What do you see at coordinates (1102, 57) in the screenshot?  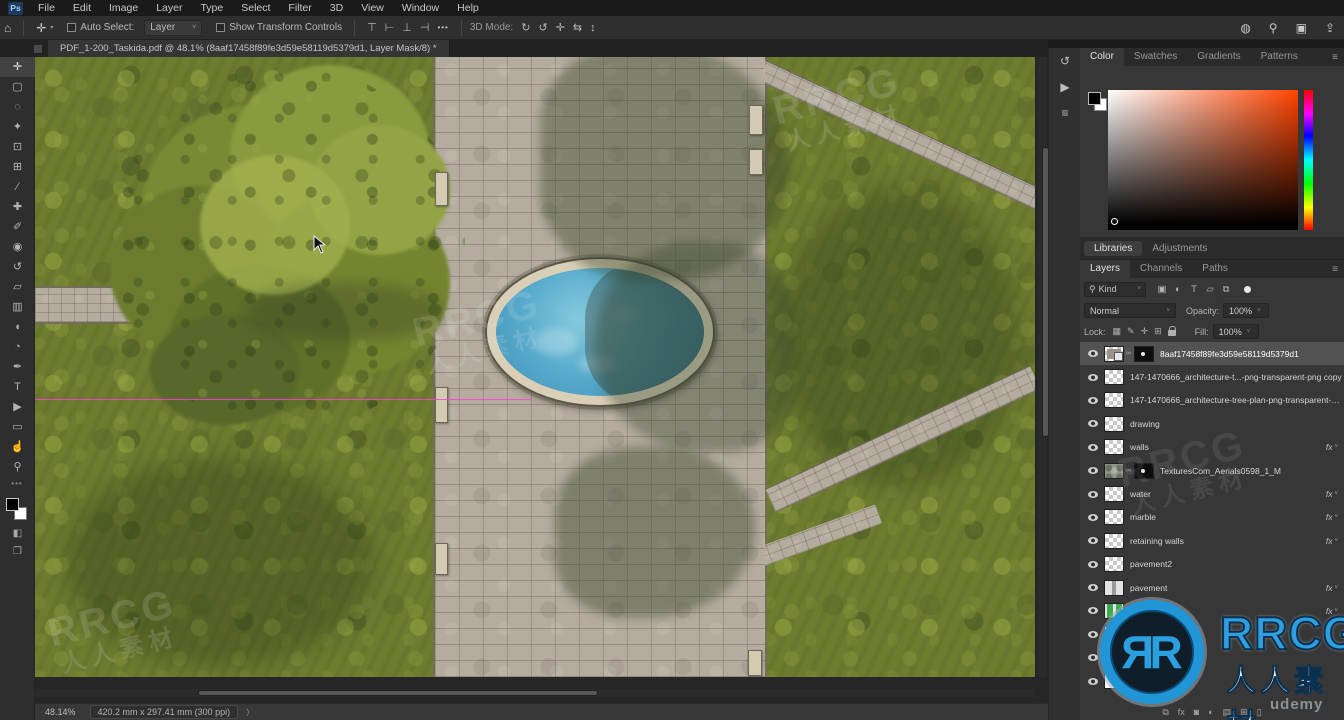 I see `tab-color: Color` at bounding box center [1102, 57].